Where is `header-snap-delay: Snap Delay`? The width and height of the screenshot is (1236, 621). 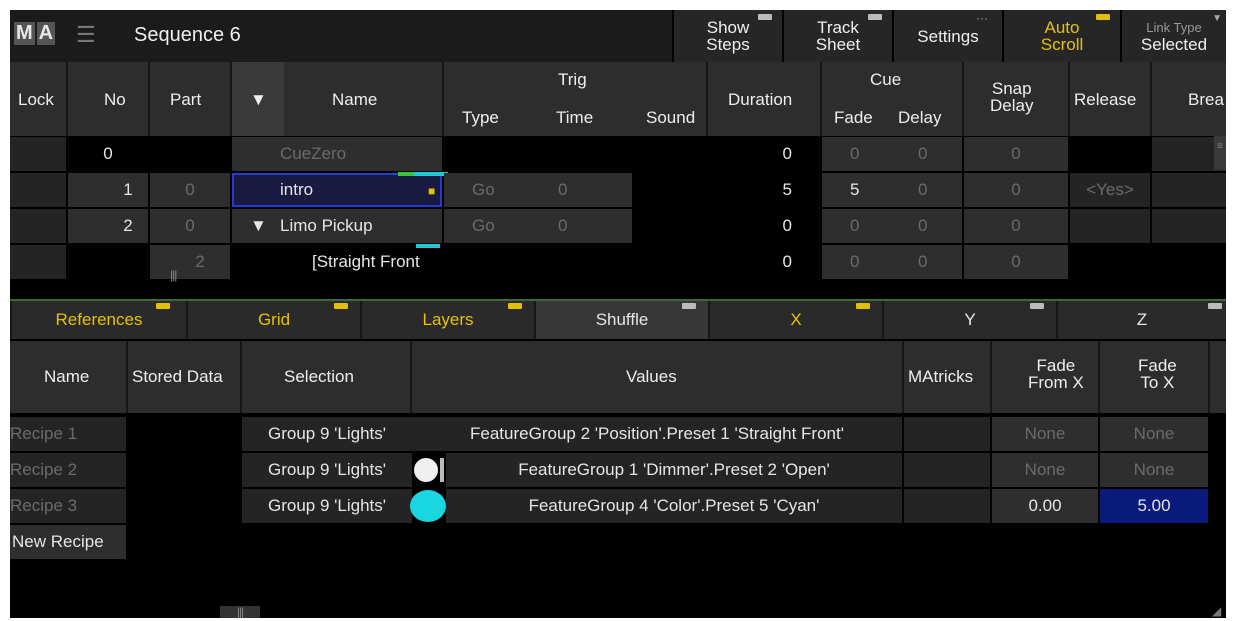
header-snap-delay: Snap Delay is located at coordinates (1011, 97).